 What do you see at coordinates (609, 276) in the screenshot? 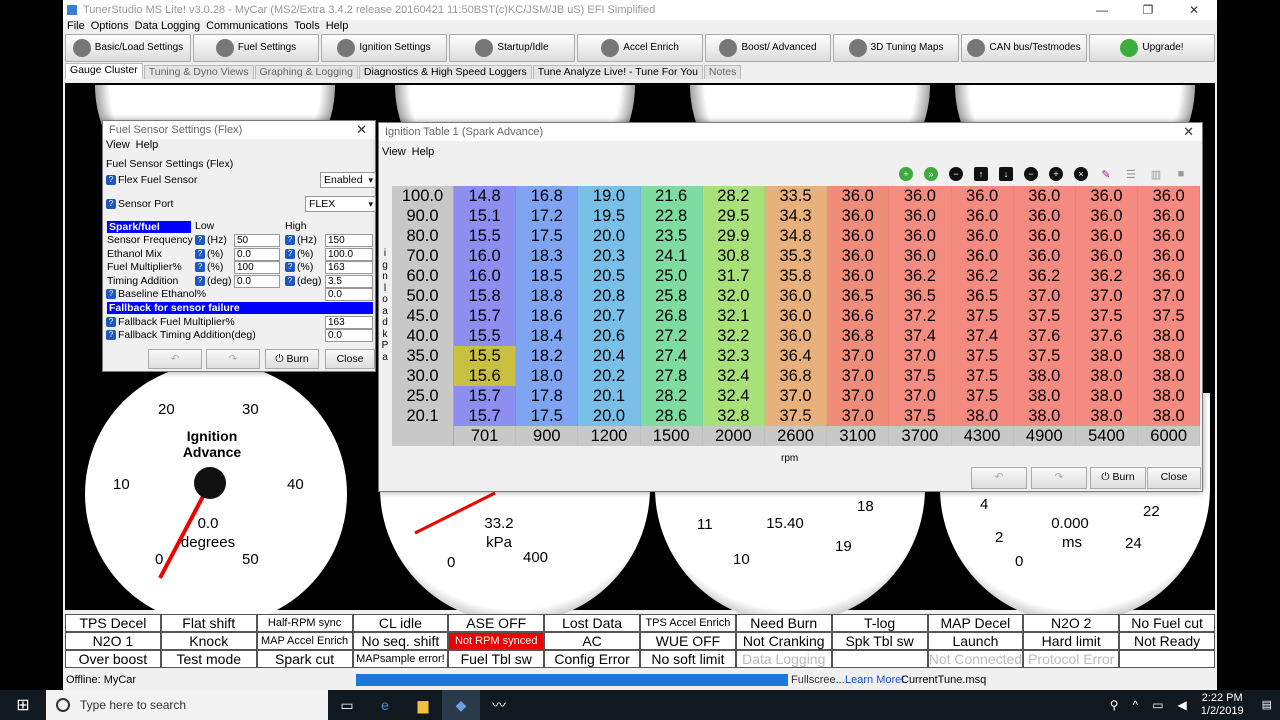
I see `table-cell: 20.5` at bounding box center [609, 276].